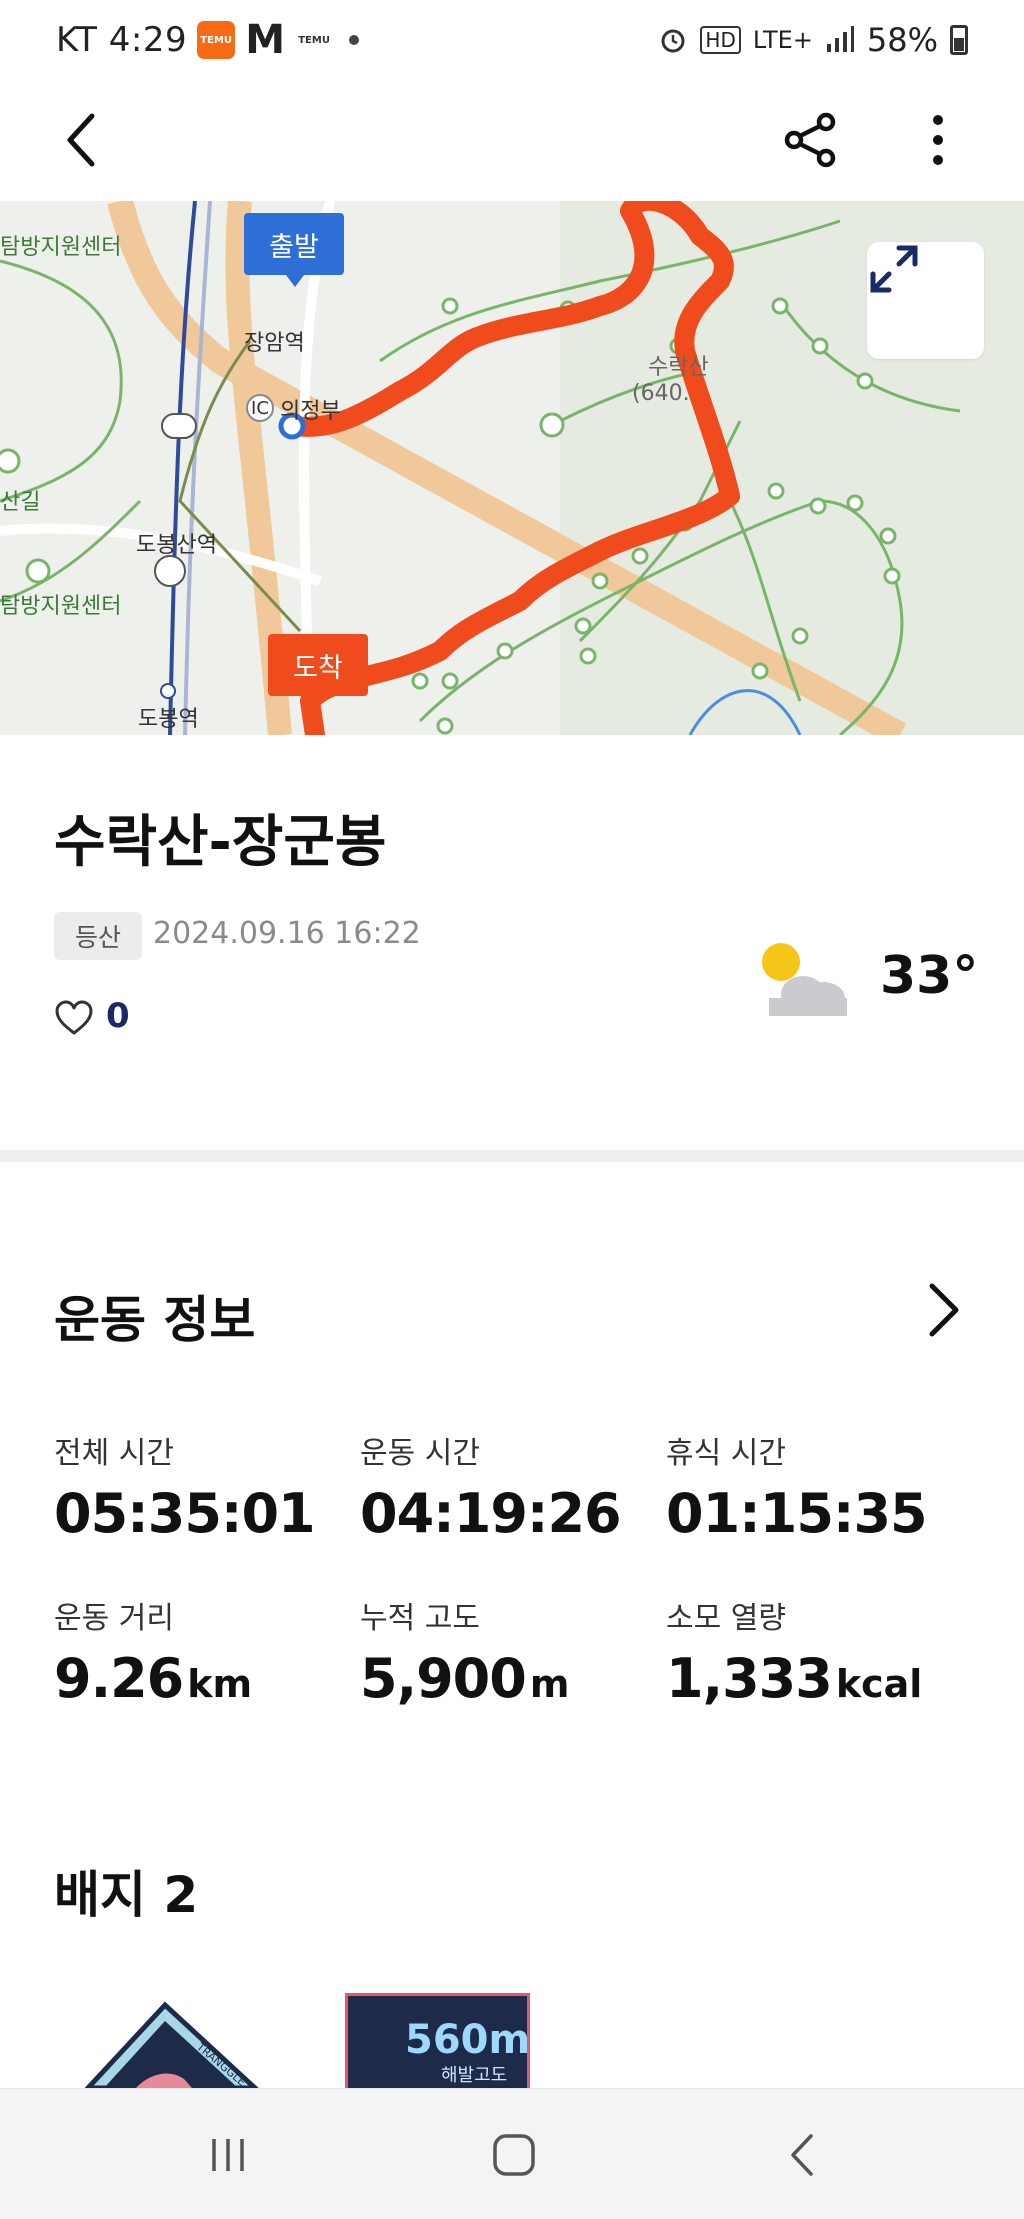  I want to click on stat-calories: 소모 열량 1,333 kcal, so click(819, 1651).